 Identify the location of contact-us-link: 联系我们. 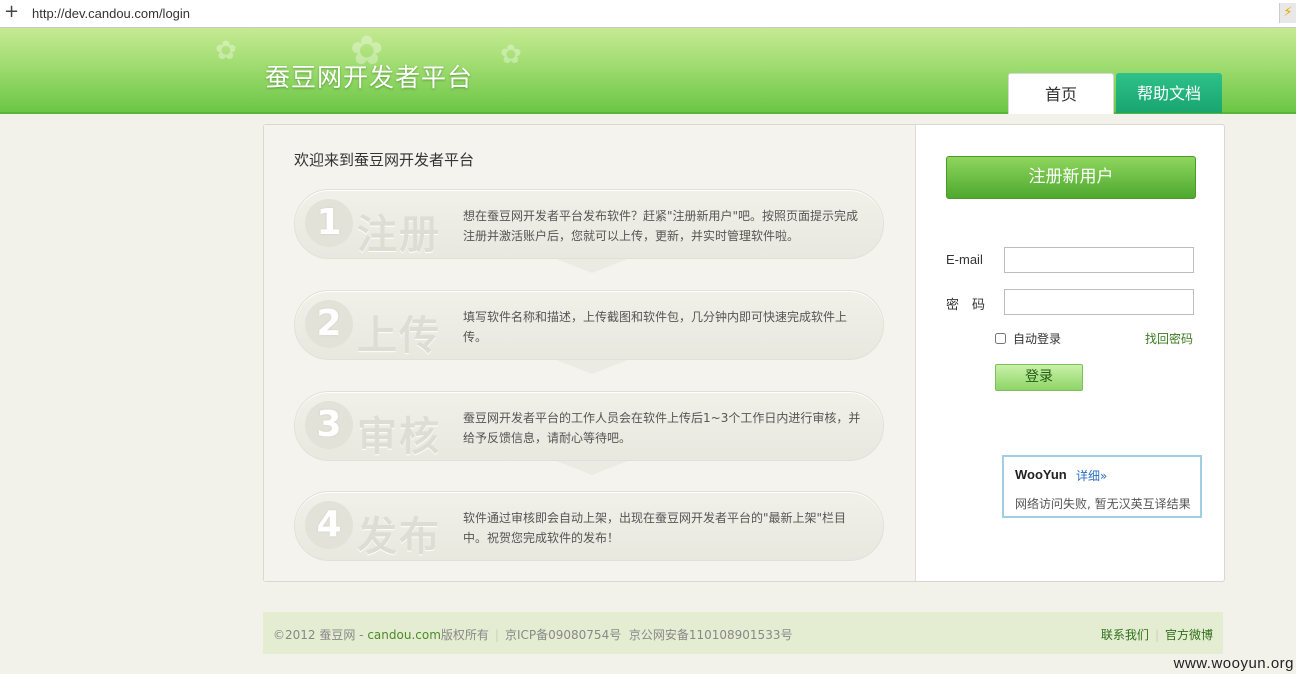
(1125, 635).